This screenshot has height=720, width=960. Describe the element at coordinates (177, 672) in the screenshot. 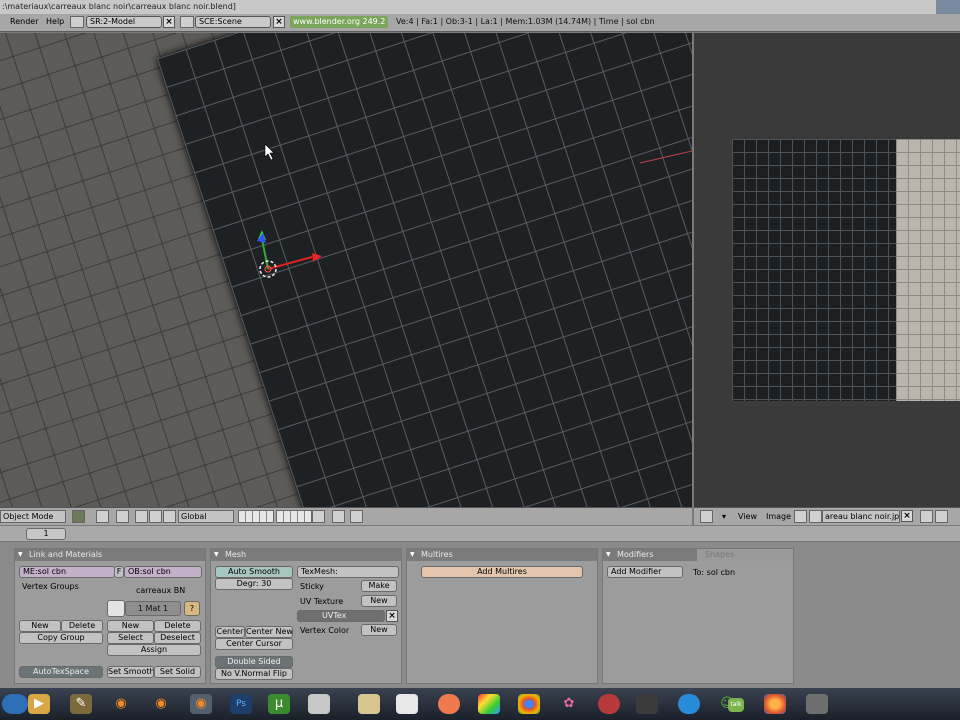

I see `set-solid-button: Set Solid` at that location.